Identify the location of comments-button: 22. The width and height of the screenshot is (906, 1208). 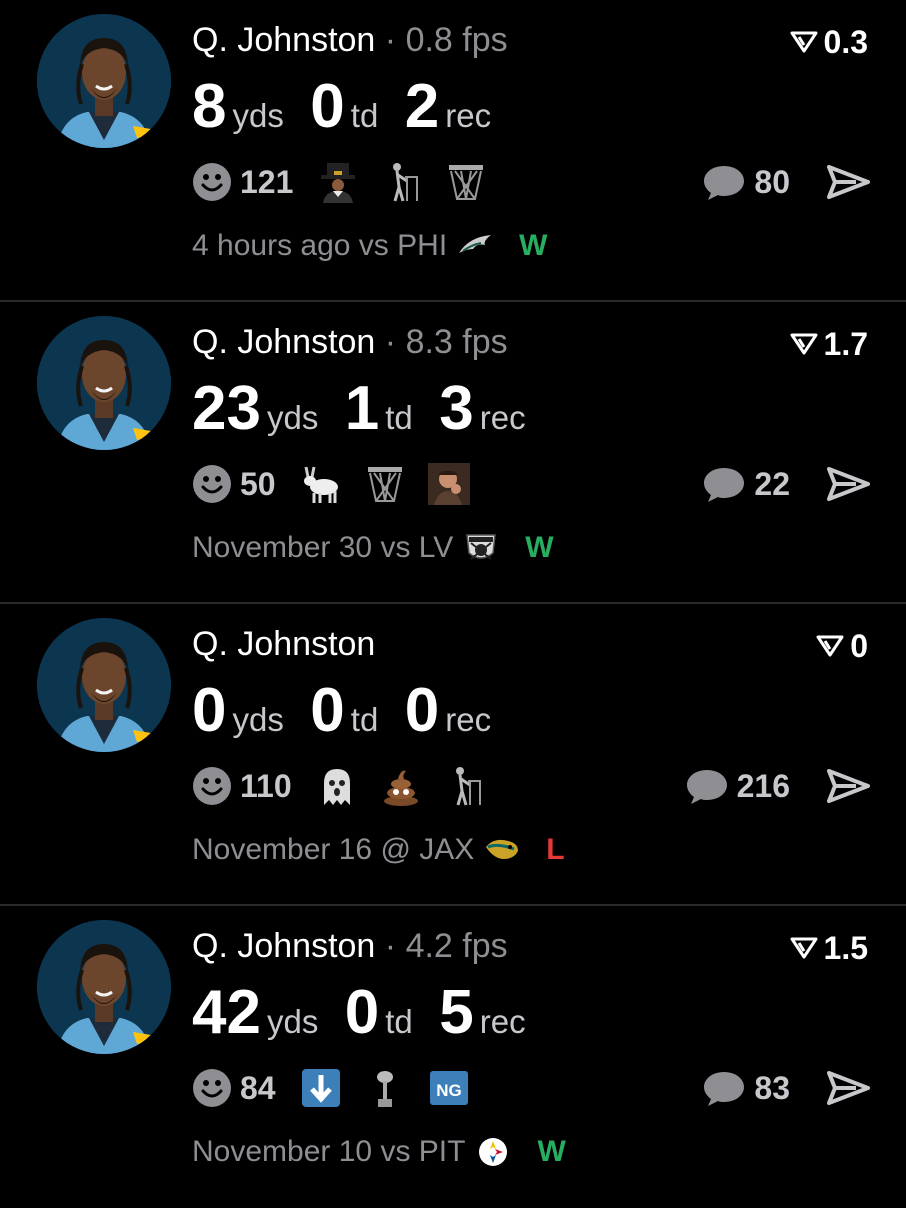
(746, 484).